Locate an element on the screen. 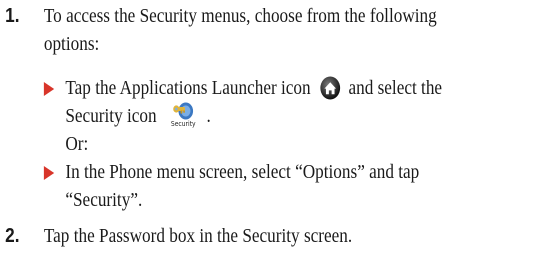  option-text: “Security”. is located at coordinates (104, 200).